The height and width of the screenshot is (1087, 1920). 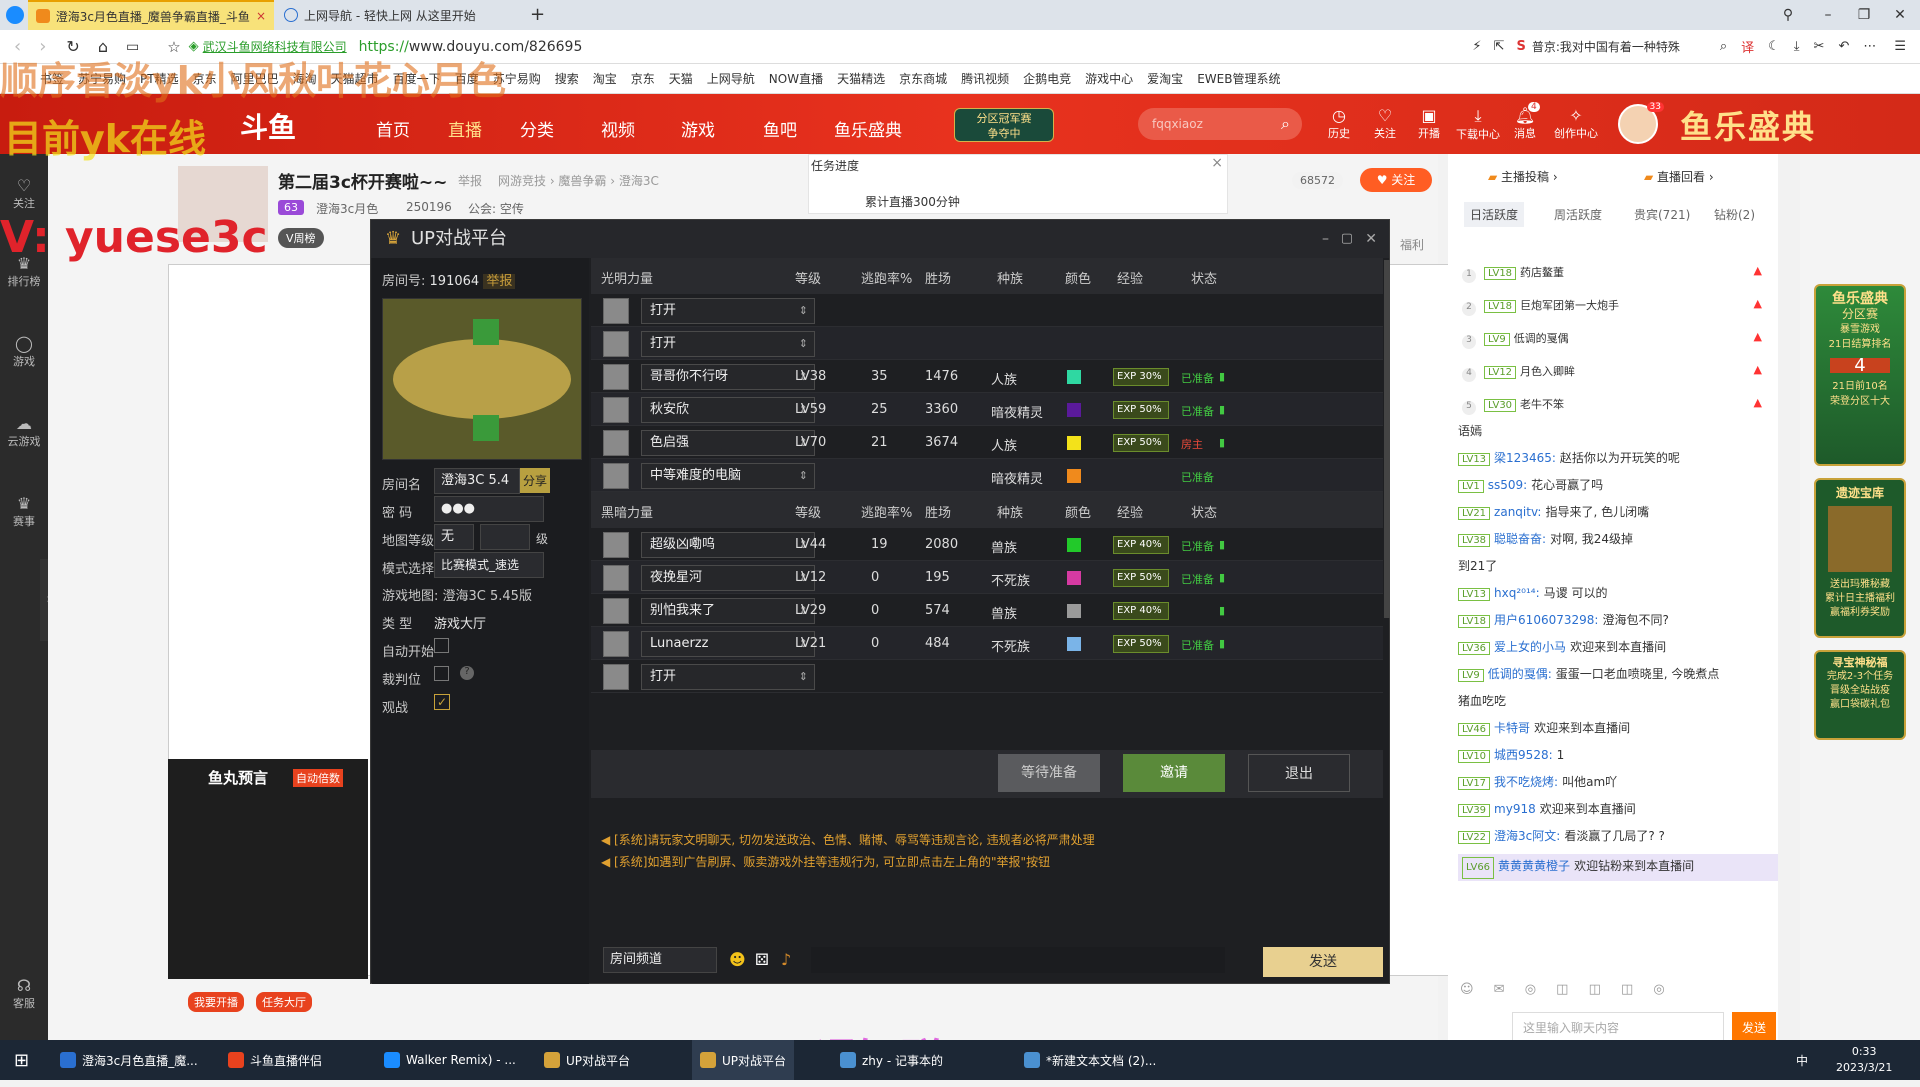 I want to click on player-row: LunaerzzLV21 0 484 不死族 EXP 50% 已准备 ▮, so click(x=987, y=643).